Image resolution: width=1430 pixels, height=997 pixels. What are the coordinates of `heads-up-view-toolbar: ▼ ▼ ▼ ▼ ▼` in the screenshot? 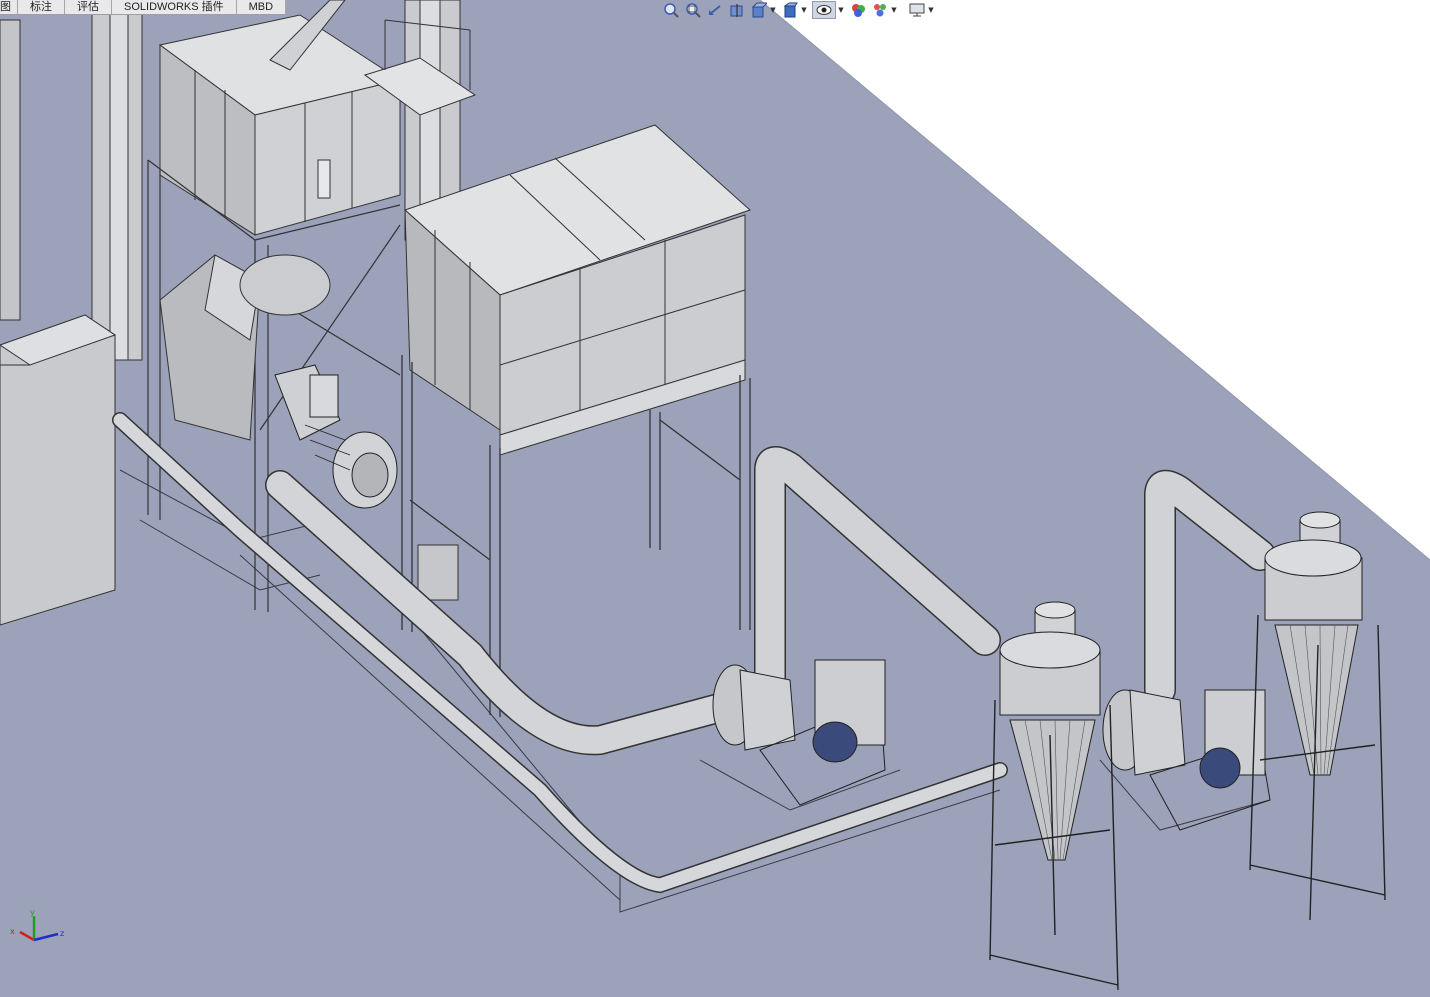 It's located at (798, 10).